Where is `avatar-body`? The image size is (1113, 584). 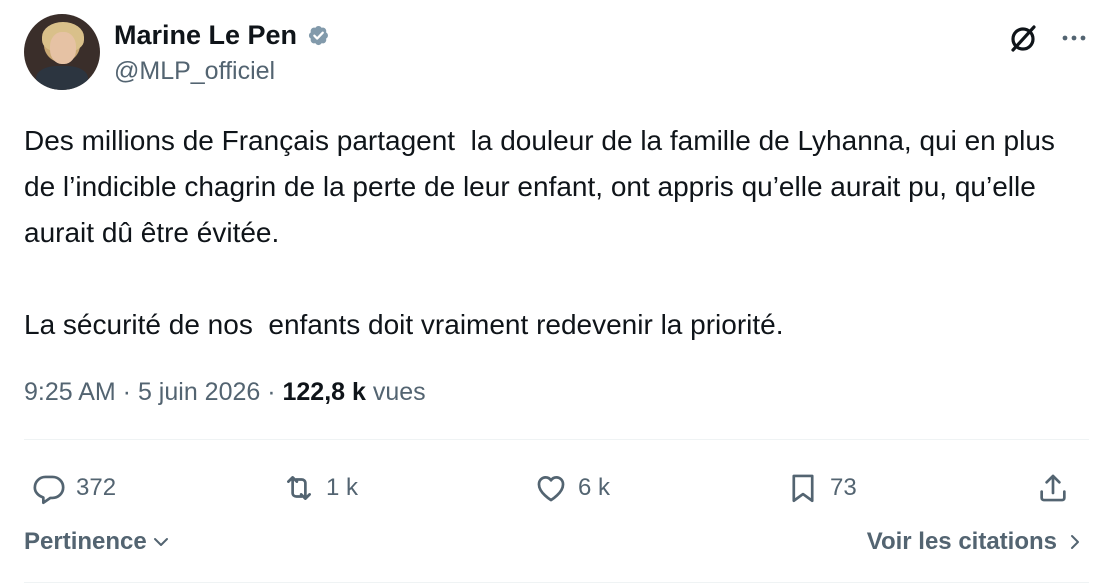 avatar-body is located at coordinates (62, 78).